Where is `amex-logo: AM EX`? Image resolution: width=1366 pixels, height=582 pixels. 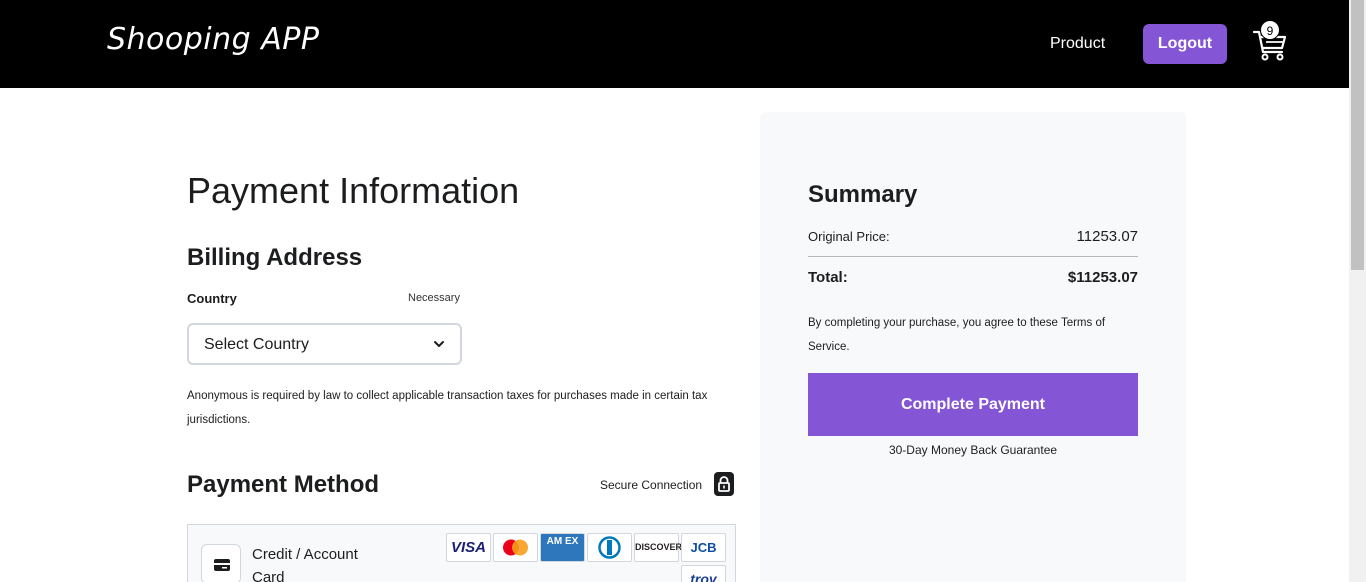
amex-logo: AM EX is located at coordinates (562, 547).